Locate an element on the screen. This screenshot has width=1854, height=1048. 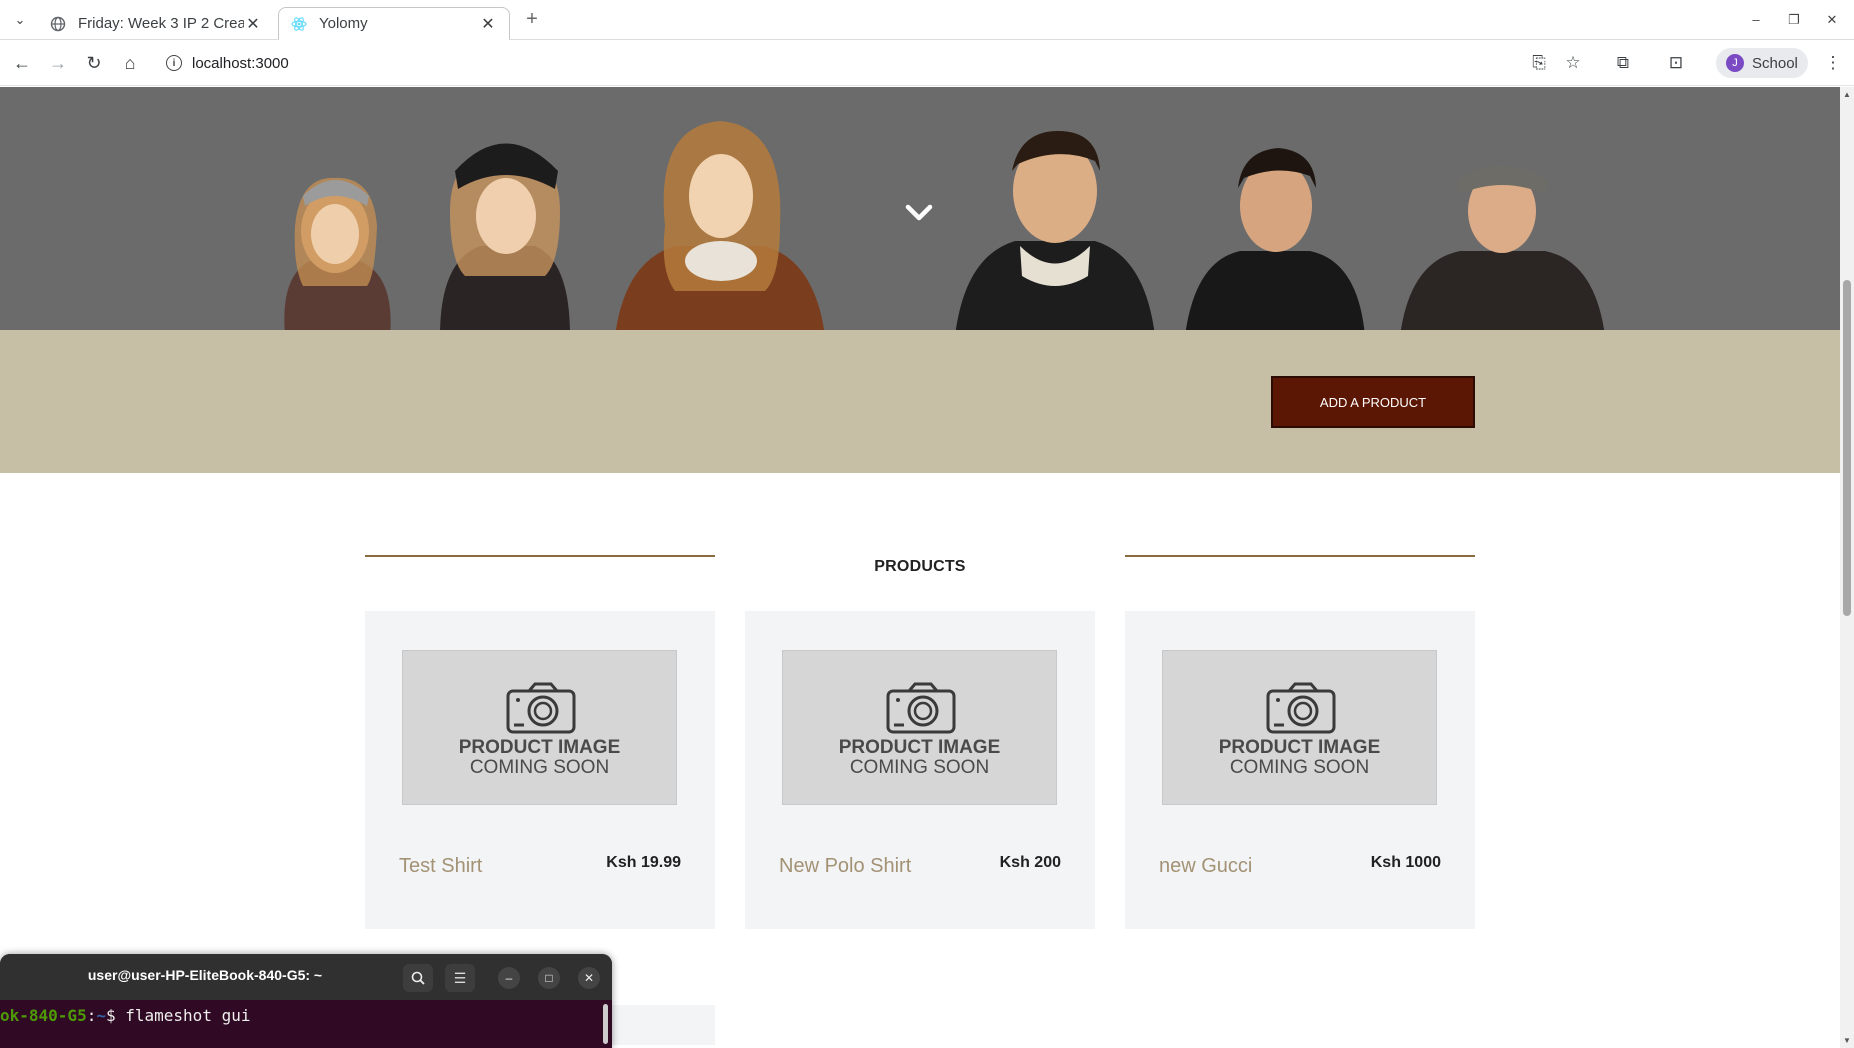
globe-icon is located at coordinates (58, 23).